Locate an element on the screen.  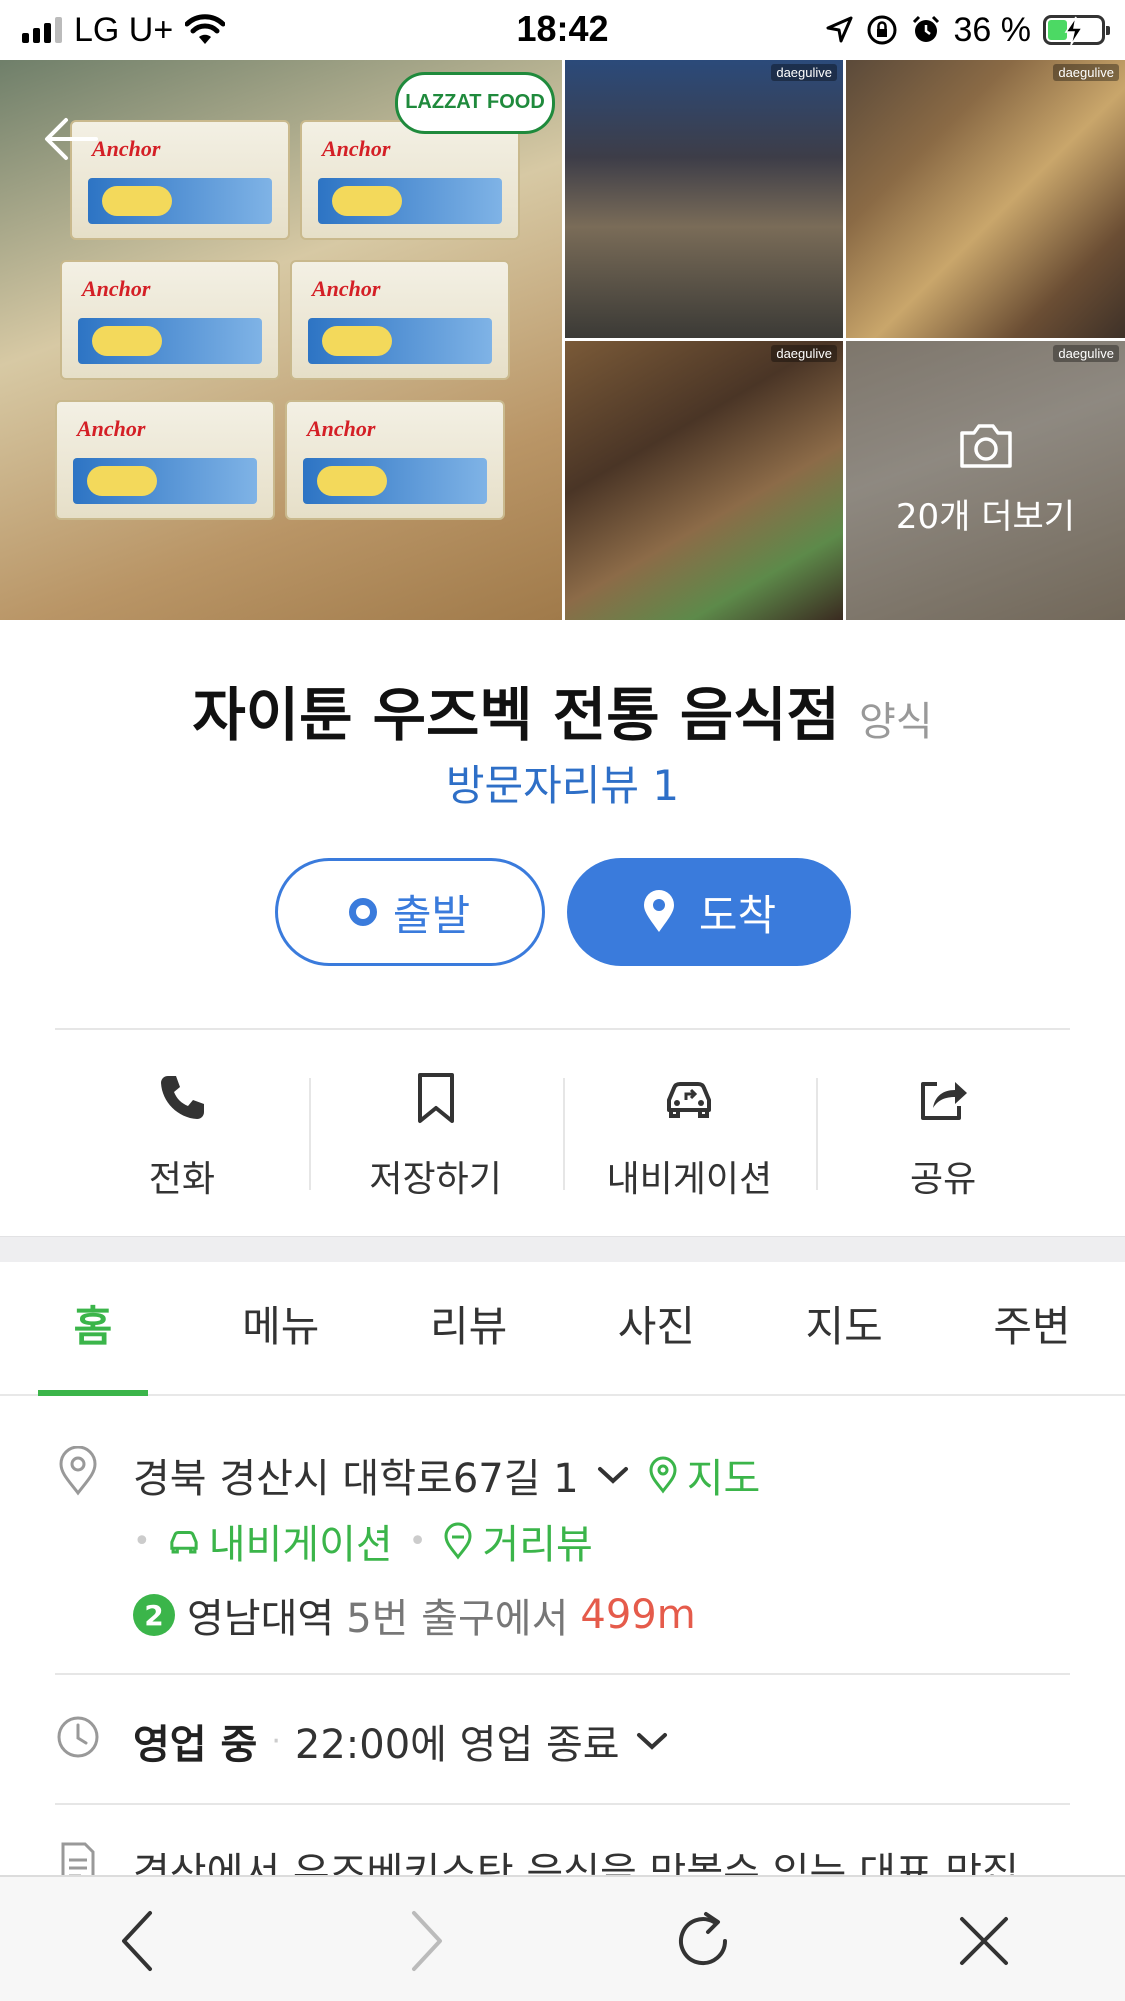
browser-forward-button is located at coordinates (426, 1941).